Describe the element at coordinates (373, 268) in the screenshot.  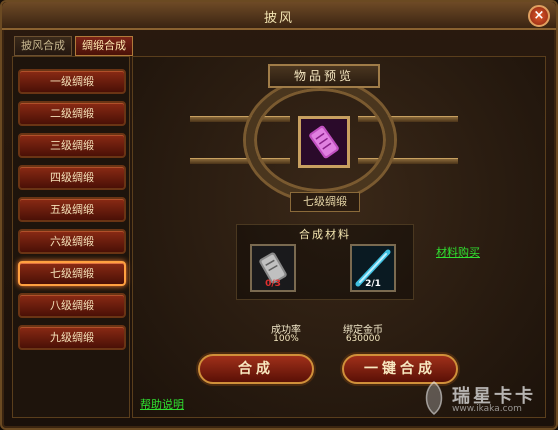
I see `material-slot-2: 2/1` at that location.